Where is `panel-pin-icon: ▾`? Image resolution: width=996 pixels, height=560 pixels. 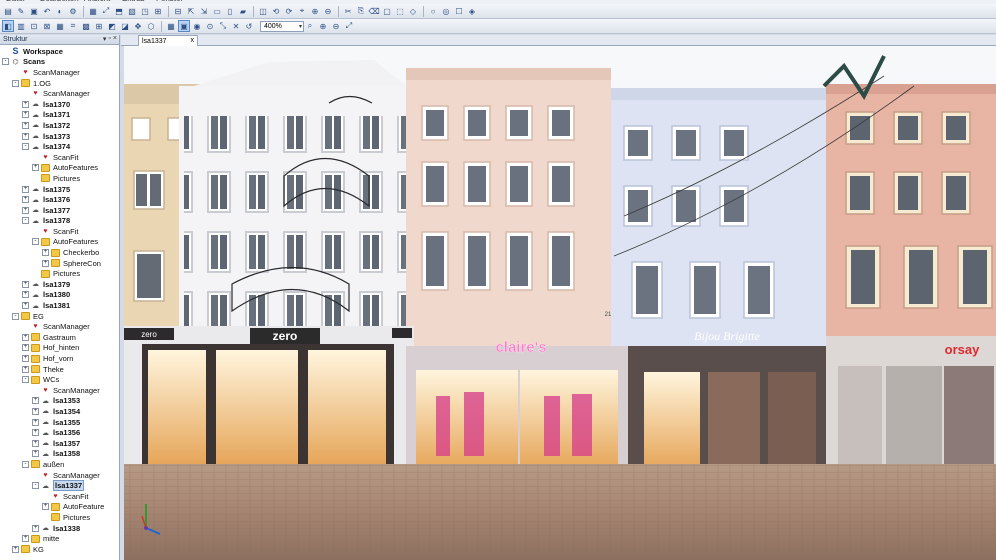 panel-pin-icon: ▾ is located at coordinates (105, 39).